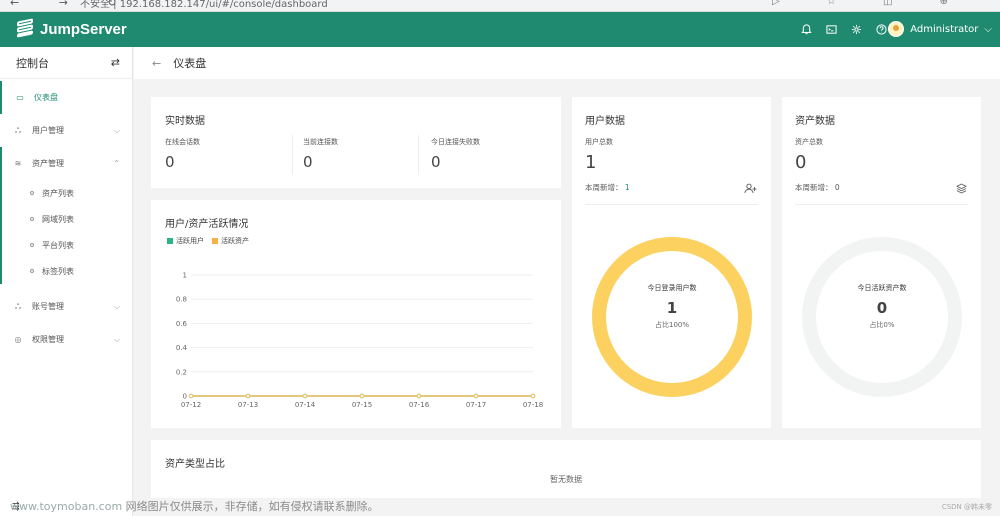  What do you see at coordinates (815, 121) in the screenshot?
I see `card-title: 资产数据` at bounding box center [815, 121].